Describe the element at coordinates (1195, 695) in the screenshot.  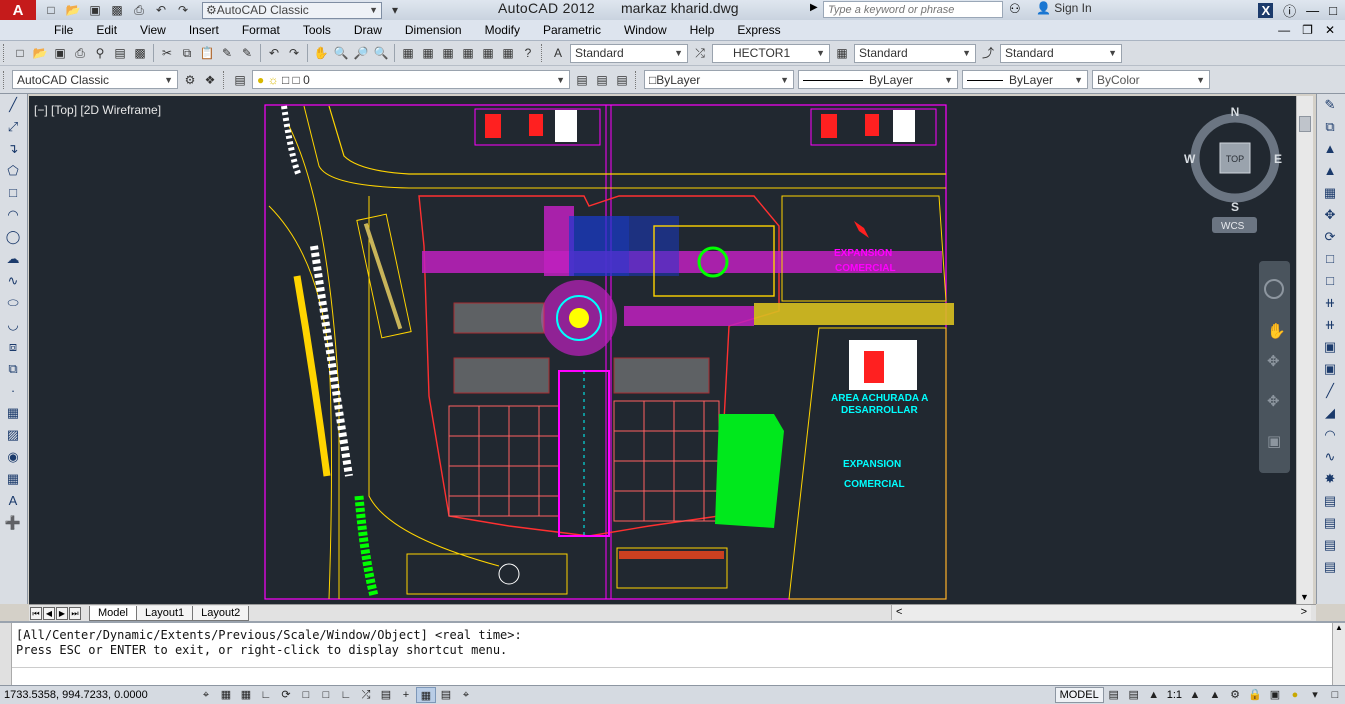
I see `annotation-visibility-icon: ▲` at that location.